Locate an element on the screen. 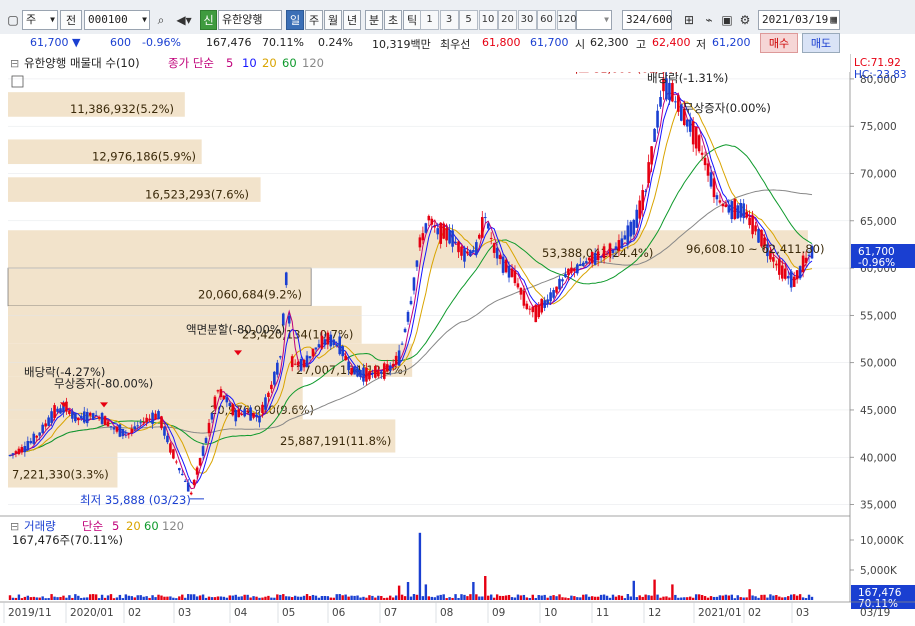  sell-button: 매도 is located at coordinates (821, 43).